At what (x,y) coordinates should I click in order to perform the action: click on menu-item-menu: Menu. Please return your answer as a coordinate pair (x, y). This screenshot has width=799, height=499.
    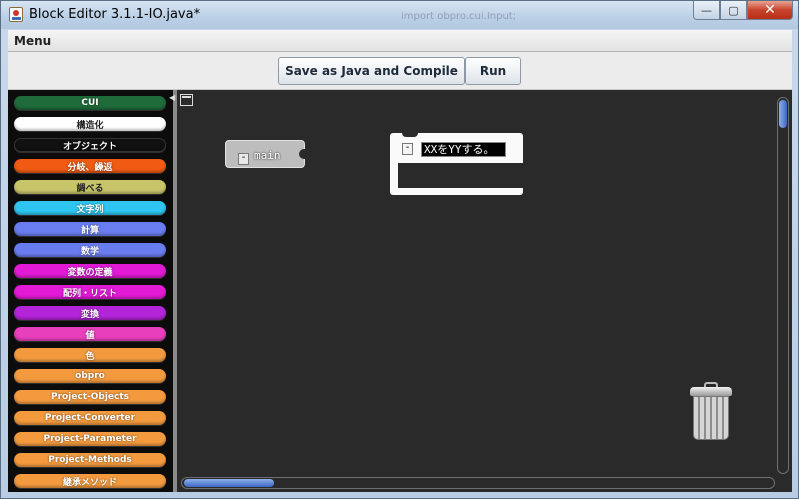
    Looking at the image, I should click on (32, 41).